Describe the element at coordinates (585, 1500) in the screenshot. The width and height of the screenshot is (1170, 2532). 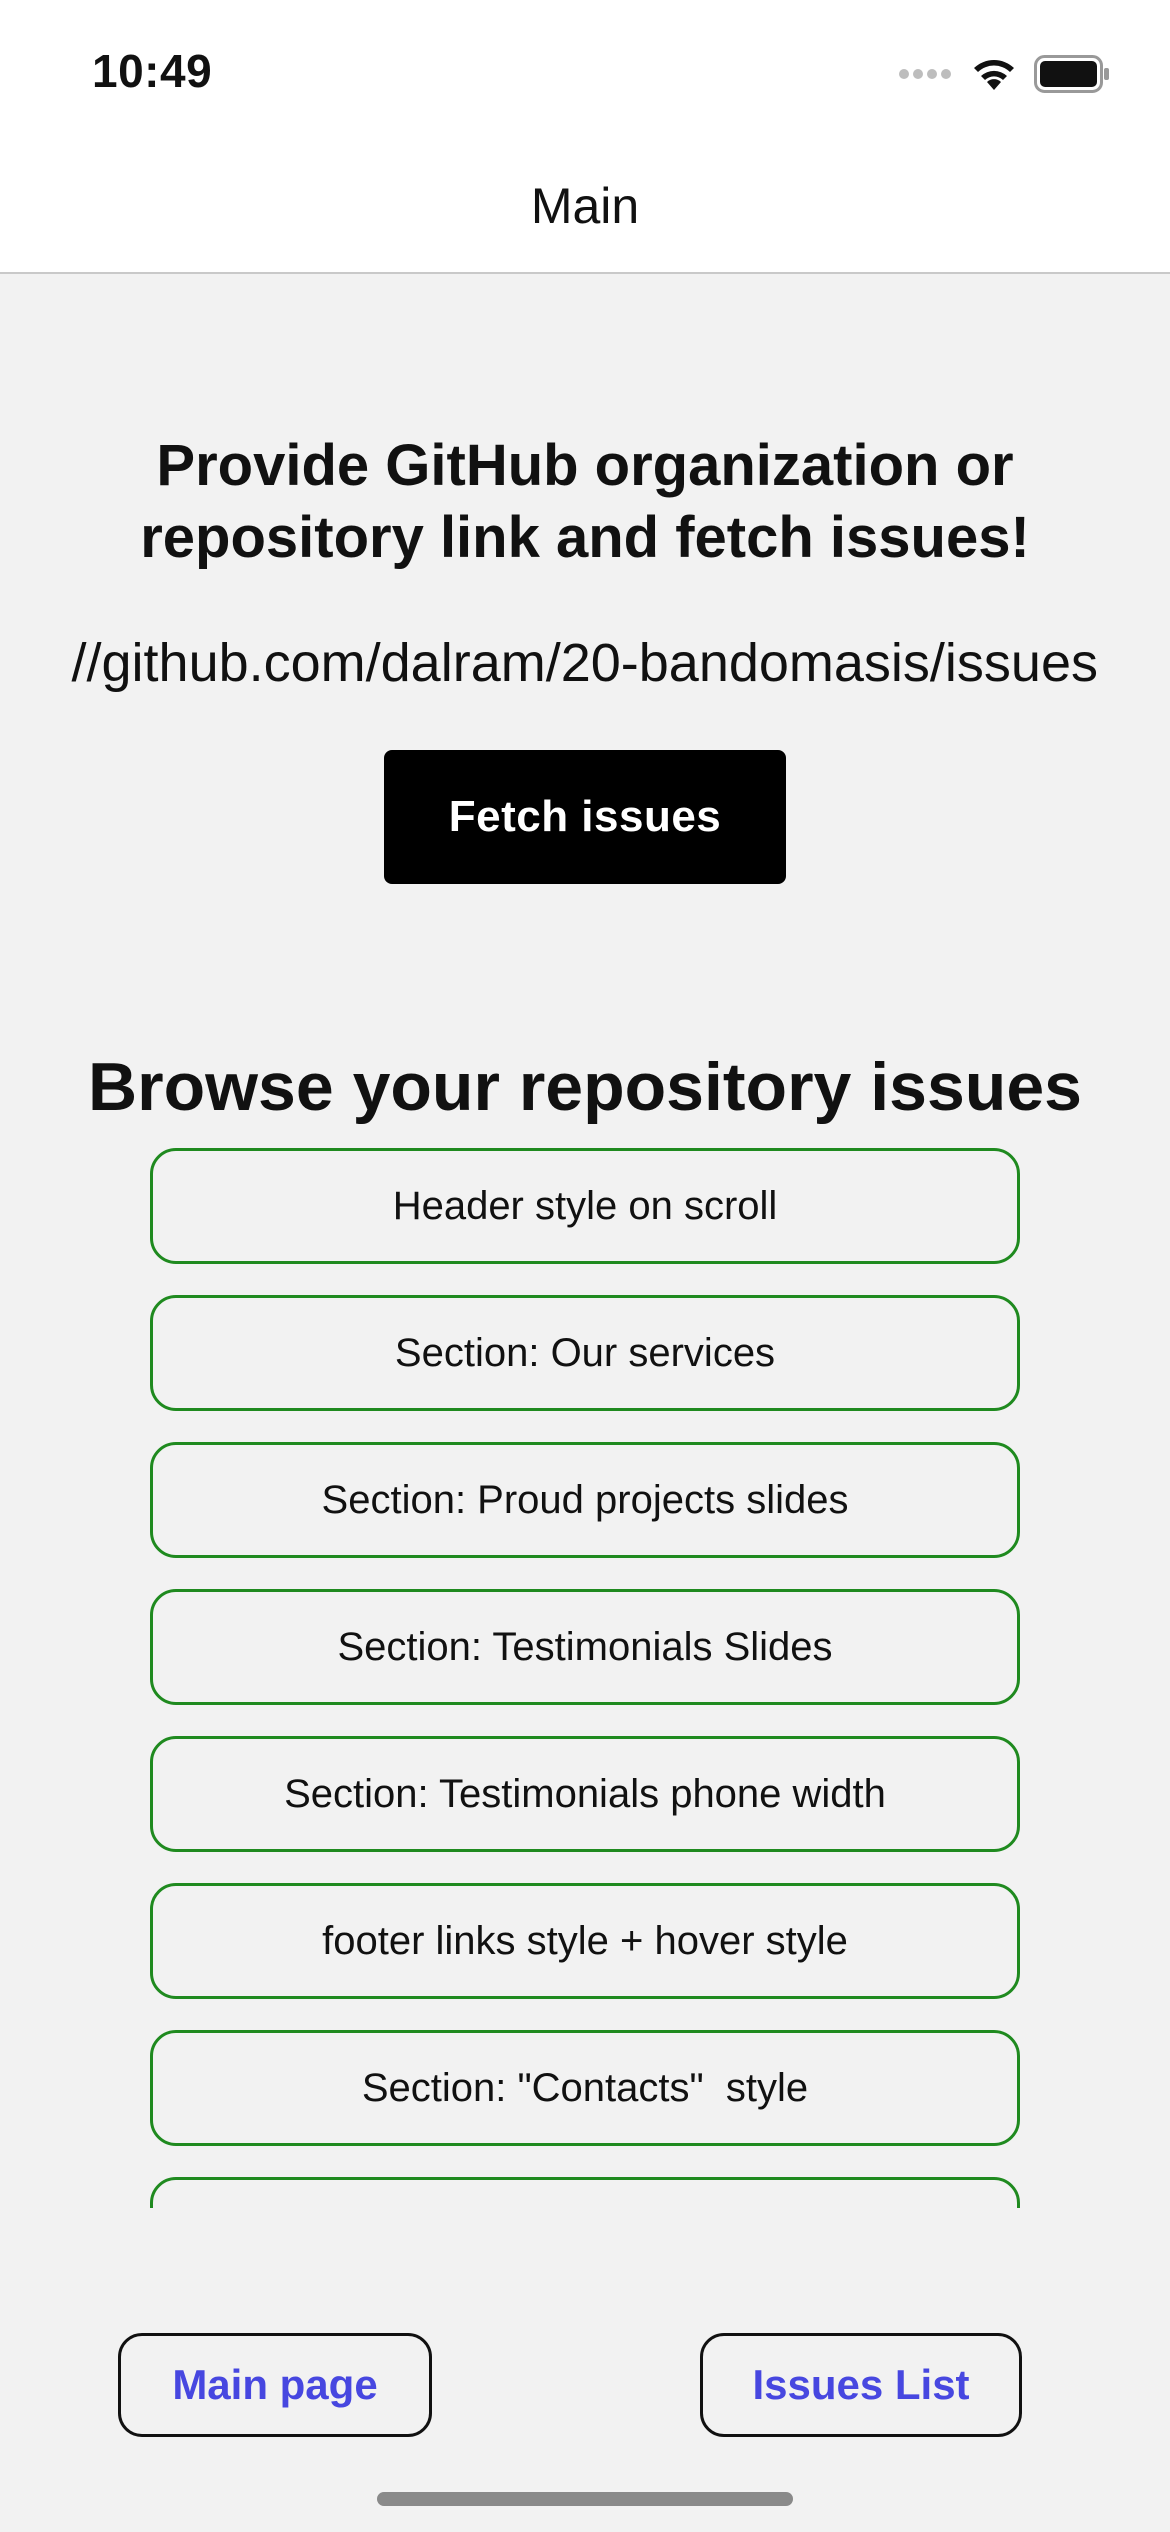
I see `issue-item-proud-projects: Section: Proud projects slides` at that location.